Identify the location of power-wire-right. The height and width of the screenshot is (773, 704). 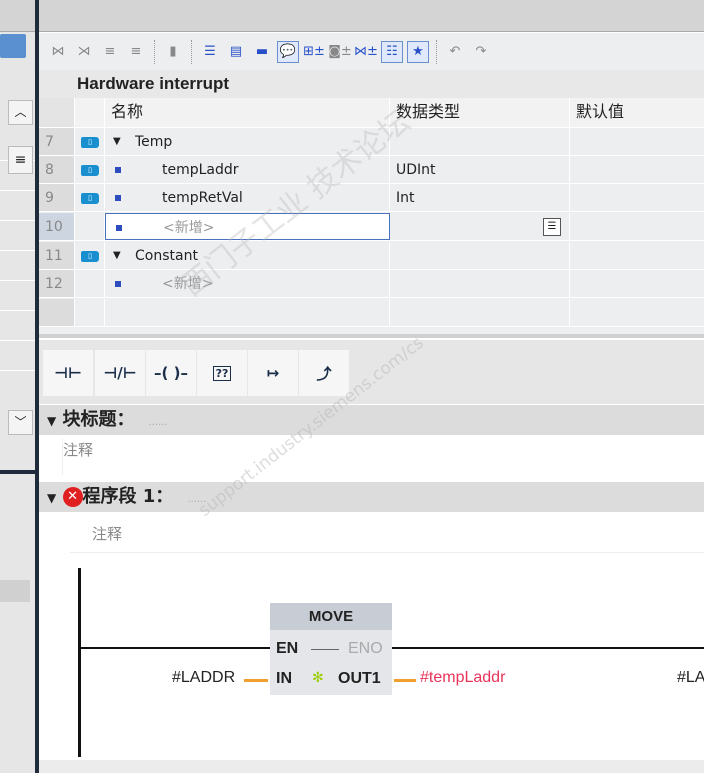
(548, 648).